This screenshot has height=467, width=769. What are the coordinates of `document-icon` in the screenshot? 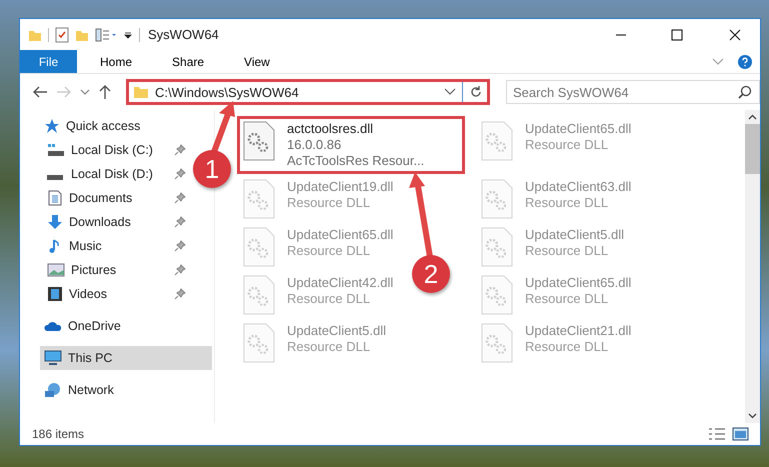 It's located at (55, 198).